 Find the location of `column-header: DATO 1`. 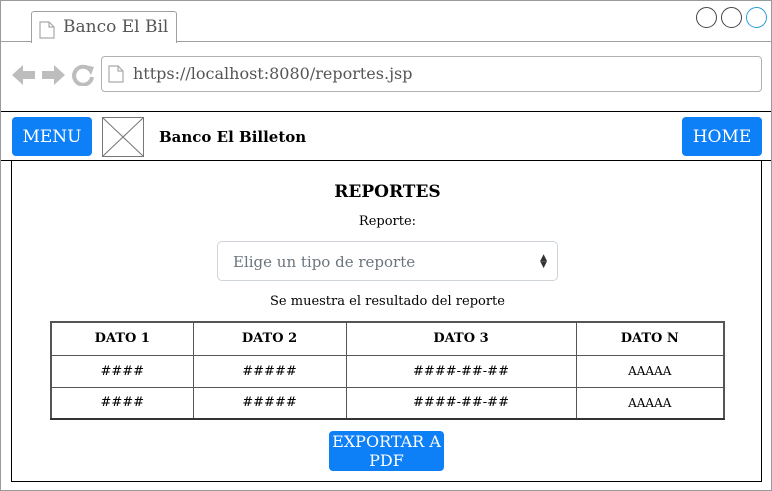

column-header: DATO 1 is located at coordinates (122, 338).